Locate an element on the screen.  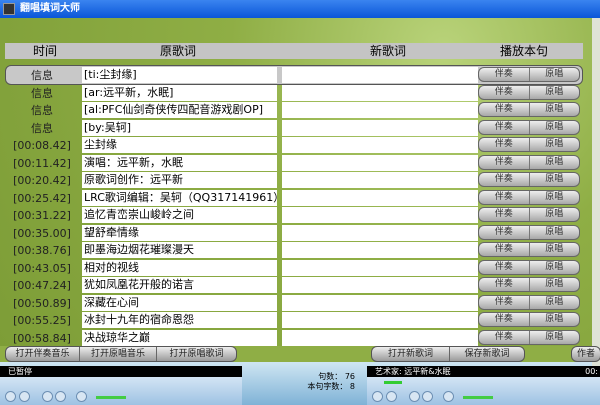
play-icon is located at coordinates (10, 396).